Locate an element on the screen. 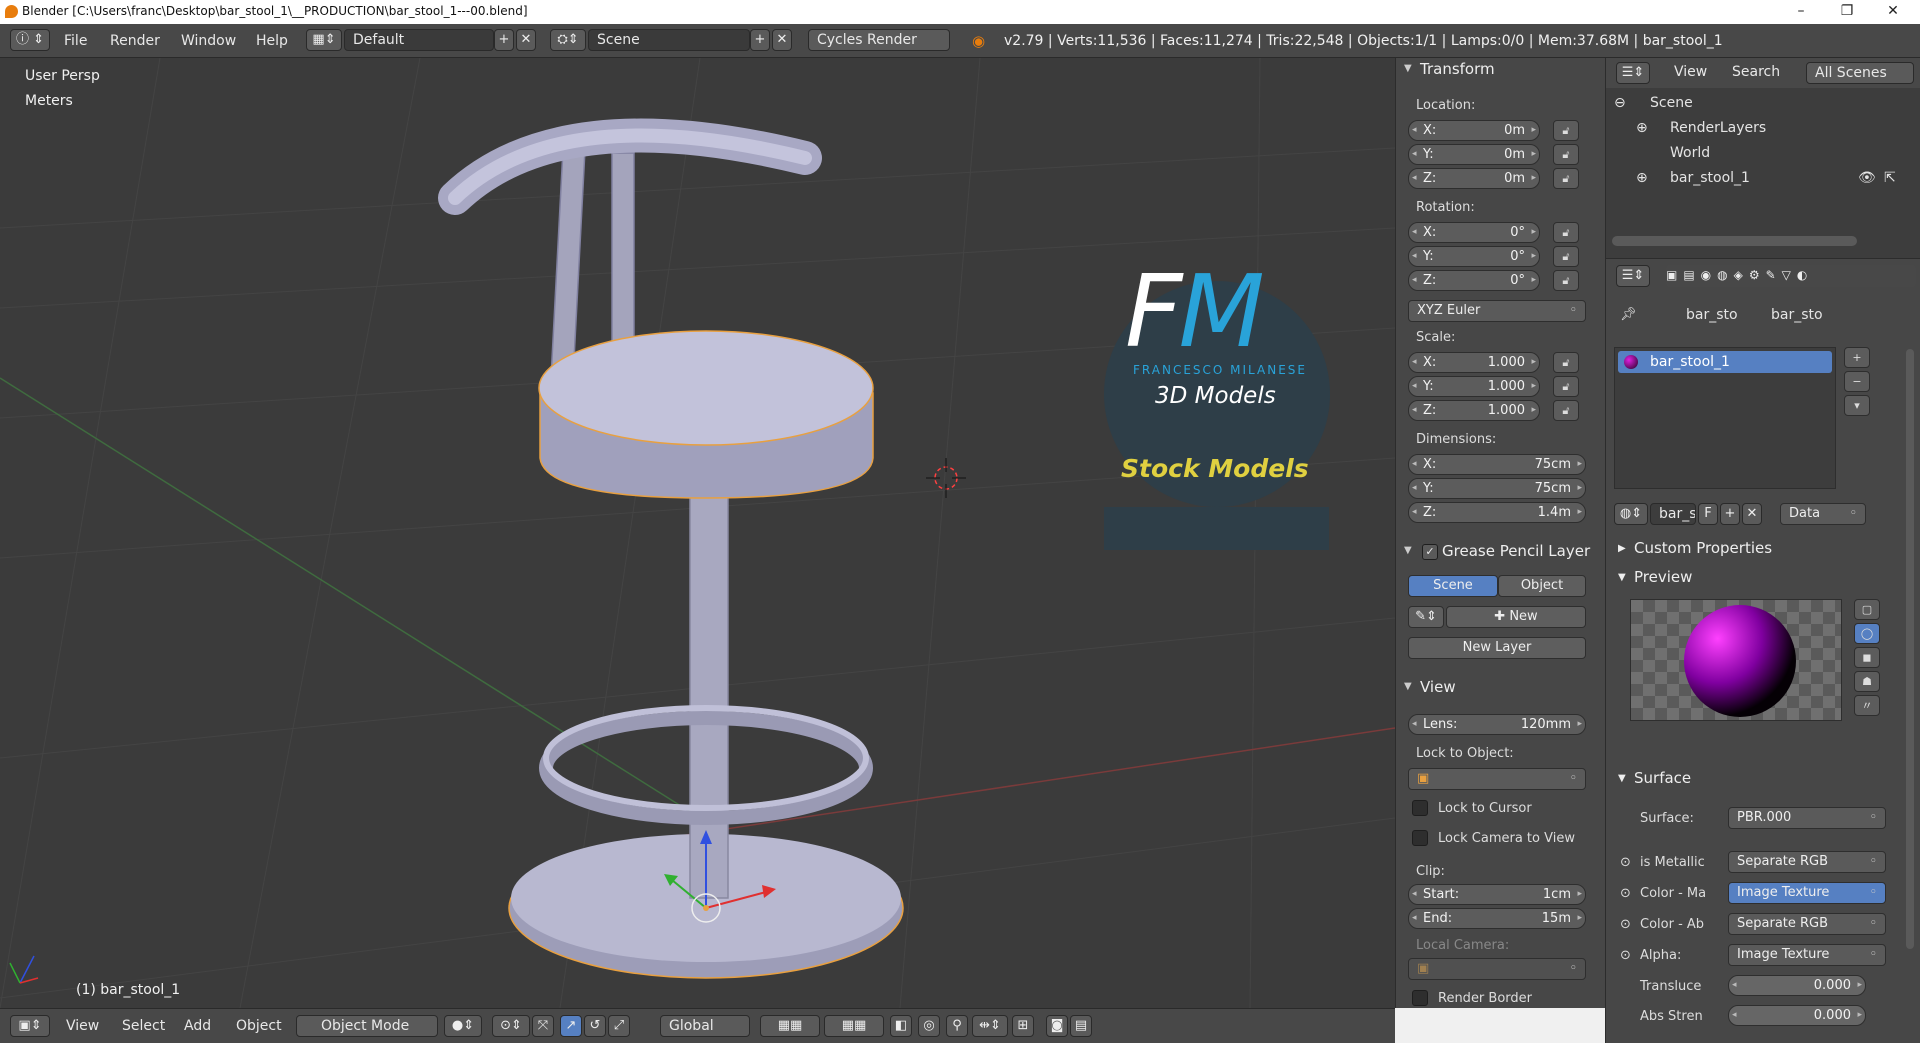  color-ma-select: Image Texture is located at coordinates (1807, 893).